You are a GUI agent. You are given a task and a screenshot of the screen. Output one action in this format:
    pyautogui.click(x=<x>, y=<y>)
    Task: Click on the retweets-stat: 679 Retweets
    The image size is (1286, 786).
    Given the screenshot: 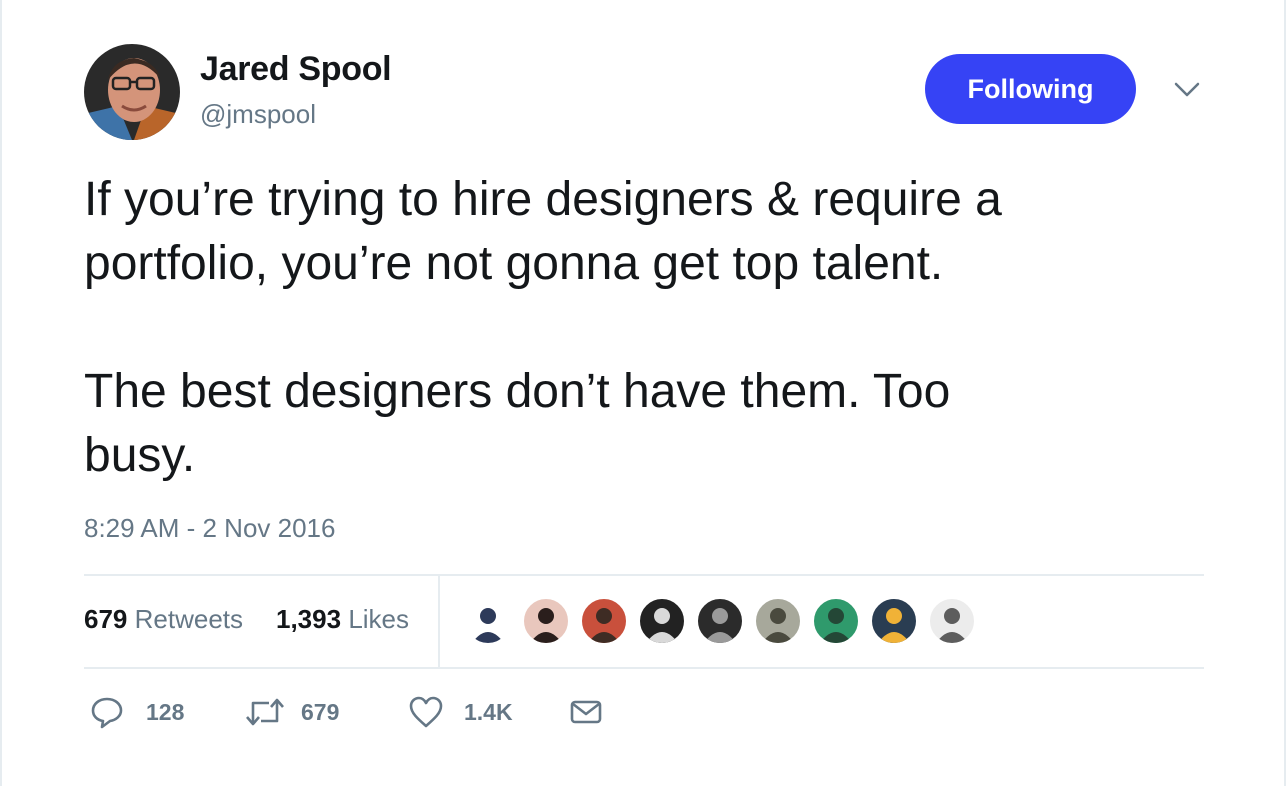 What is the action you would take?
    pyautogui.click(x=163, y=619)
    